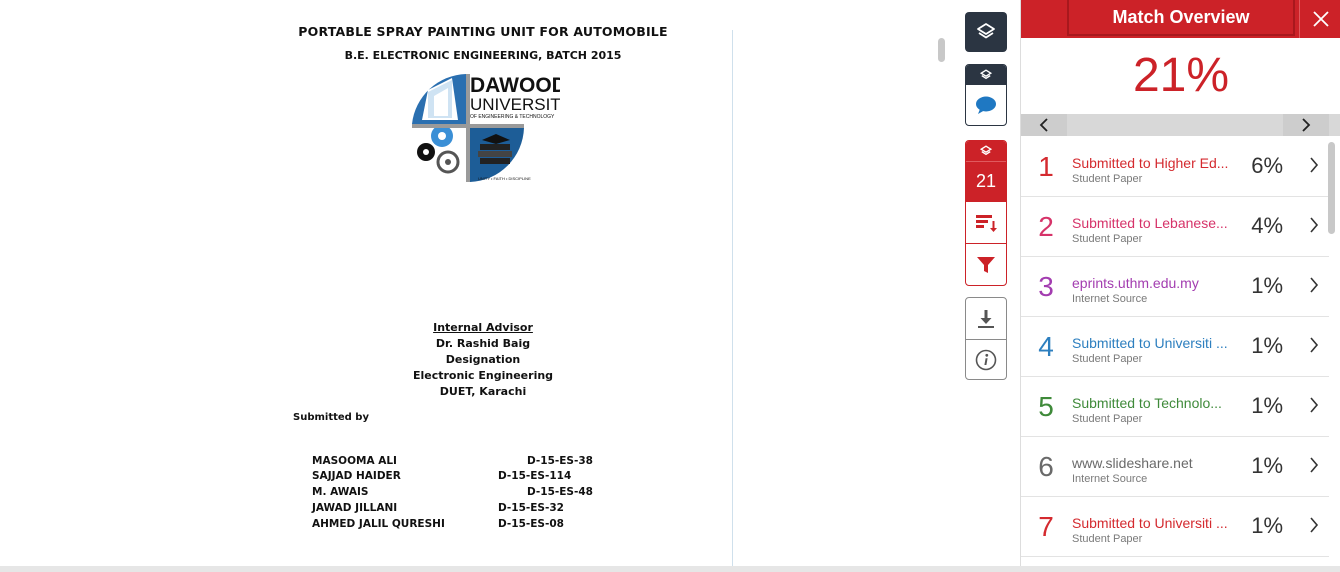 The image size is (1340, 572). I want to click on logo-motto: UNITY • FAITH • DISCIPLINE, so click(504, 178).